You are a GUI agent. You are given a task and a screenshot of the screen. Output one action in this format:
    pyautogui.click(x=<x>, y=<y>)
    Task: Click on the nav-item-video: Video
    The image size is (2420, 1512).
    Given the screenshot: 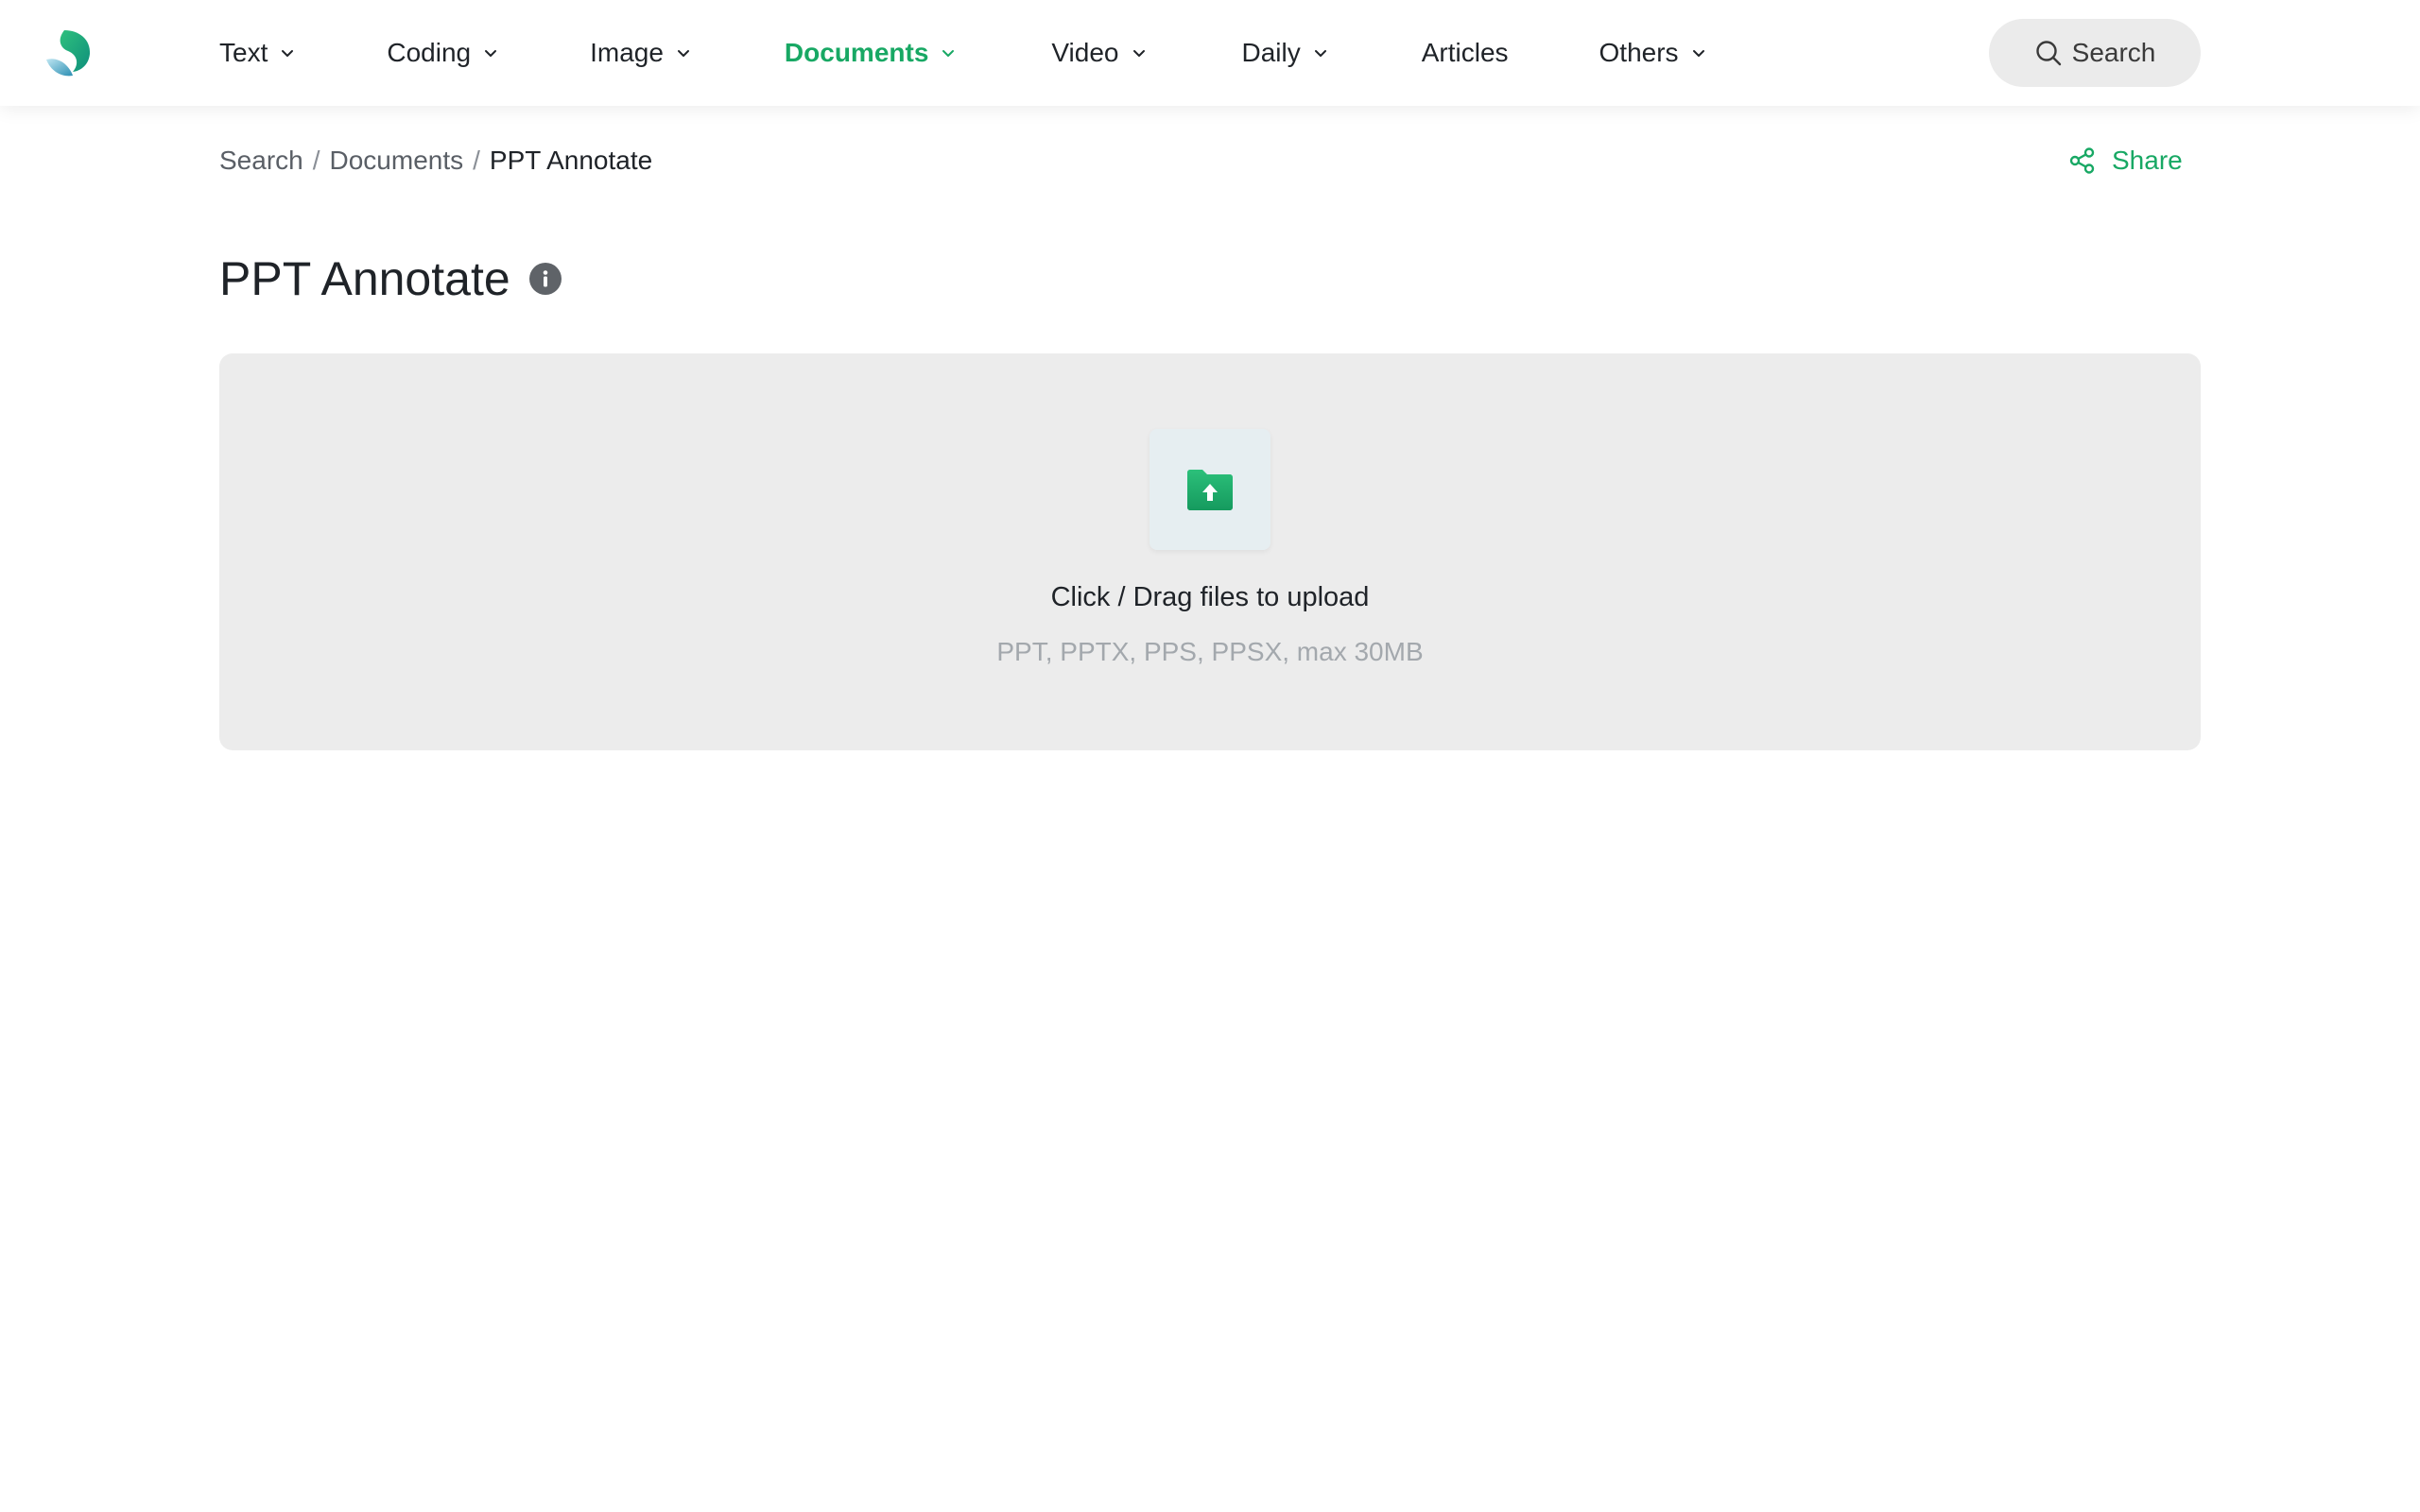 What is the action you would take?
    pyautogui.click(x=1099, y=53)
    